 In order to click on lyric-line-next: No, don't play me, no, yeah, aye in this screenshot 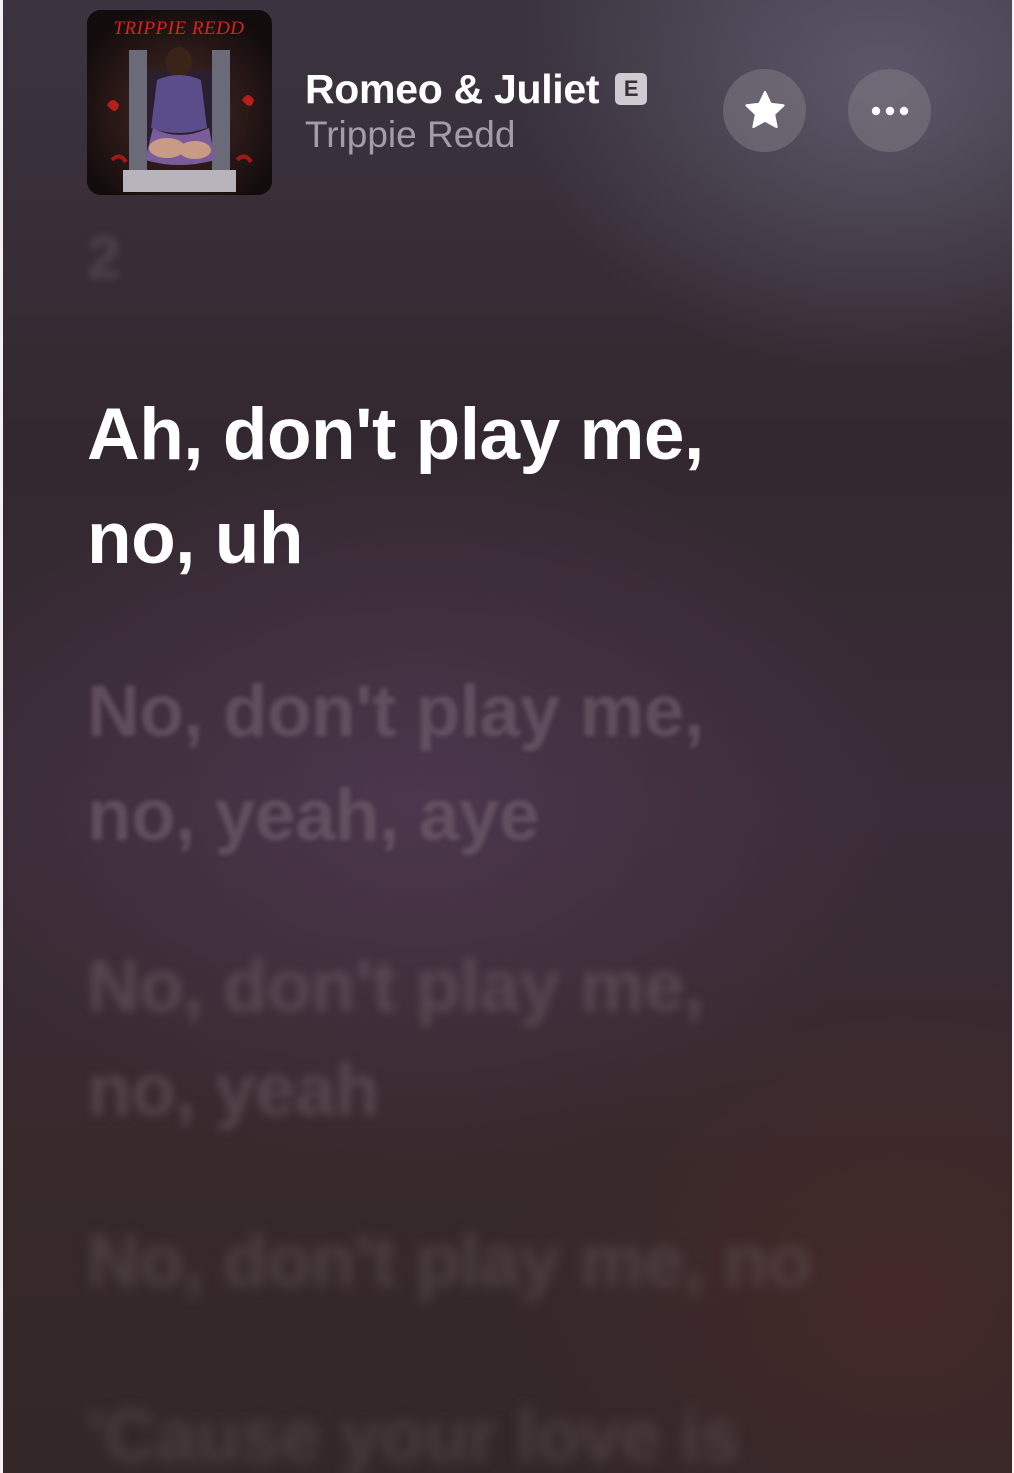, I will do `click(507, 764)`.